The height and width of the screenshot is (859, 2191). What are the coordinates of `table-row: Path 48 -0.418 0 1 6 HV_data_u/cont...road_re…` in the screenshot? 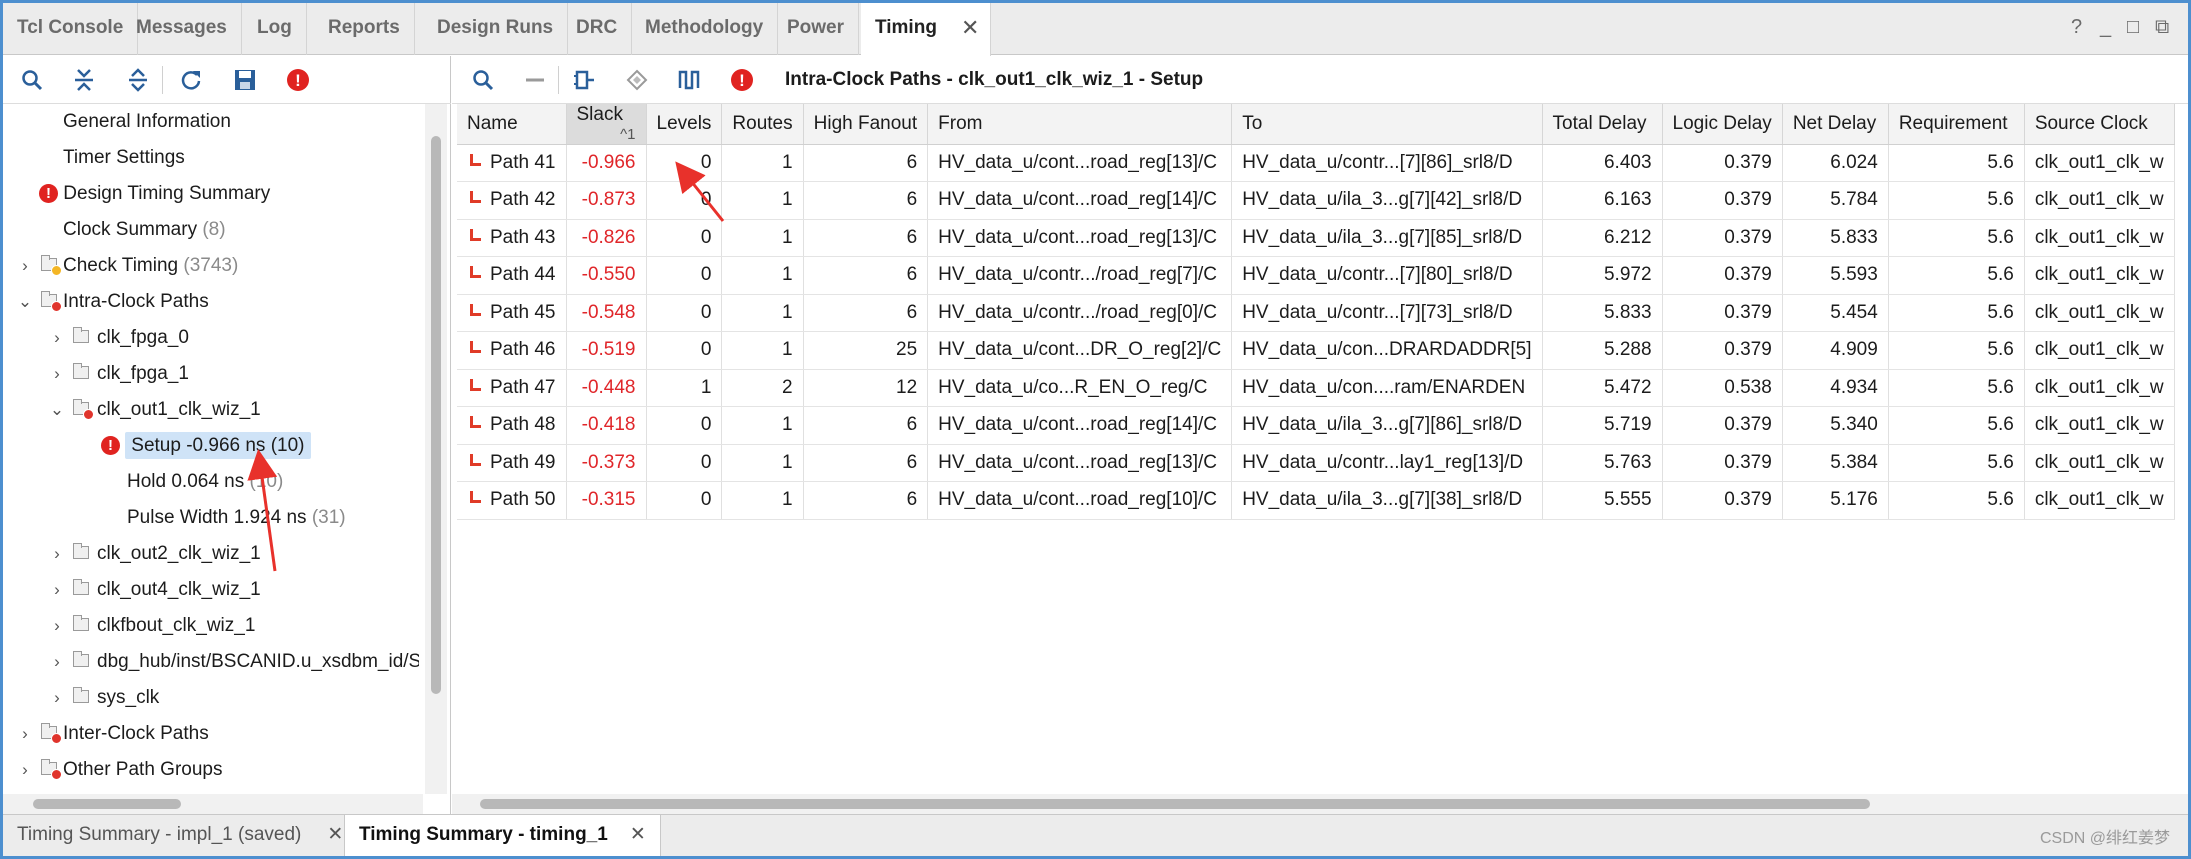 It's located at (1316, 425).